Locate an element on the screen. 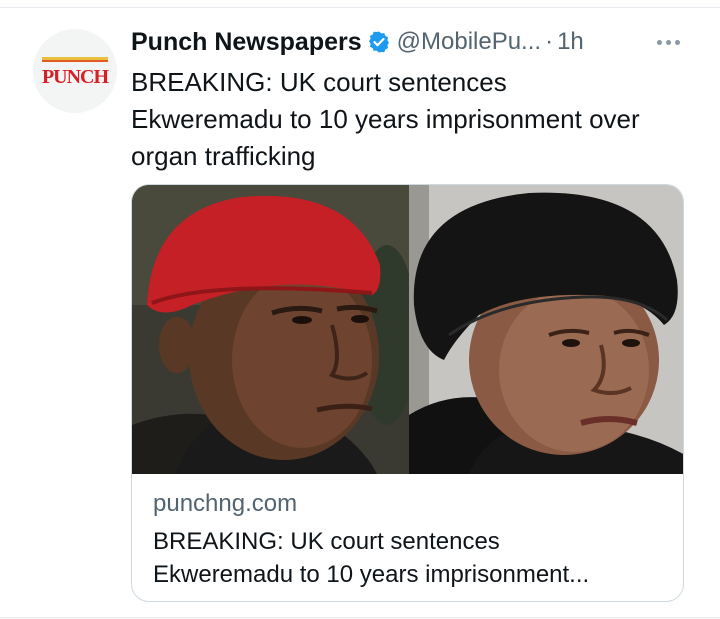  tweet-header: Punch Newspapers @MobilePu... · 1h is located at coordinates (411, 42).